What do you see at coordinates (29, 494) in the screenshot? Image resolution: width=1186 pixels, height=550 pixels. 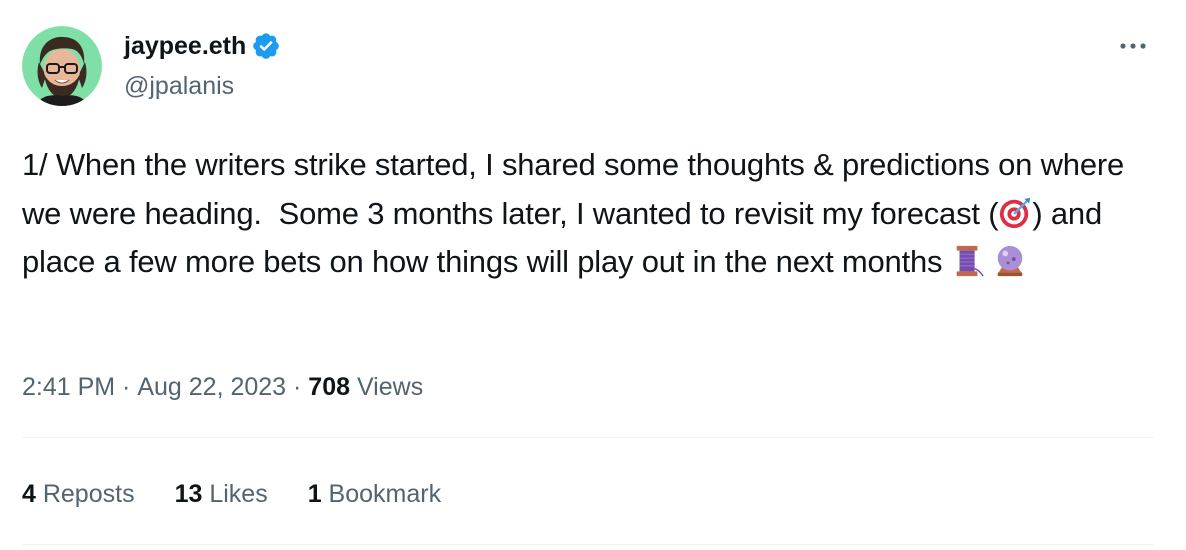 I see `reposts-count: 4` at bounding box center [29, 494].